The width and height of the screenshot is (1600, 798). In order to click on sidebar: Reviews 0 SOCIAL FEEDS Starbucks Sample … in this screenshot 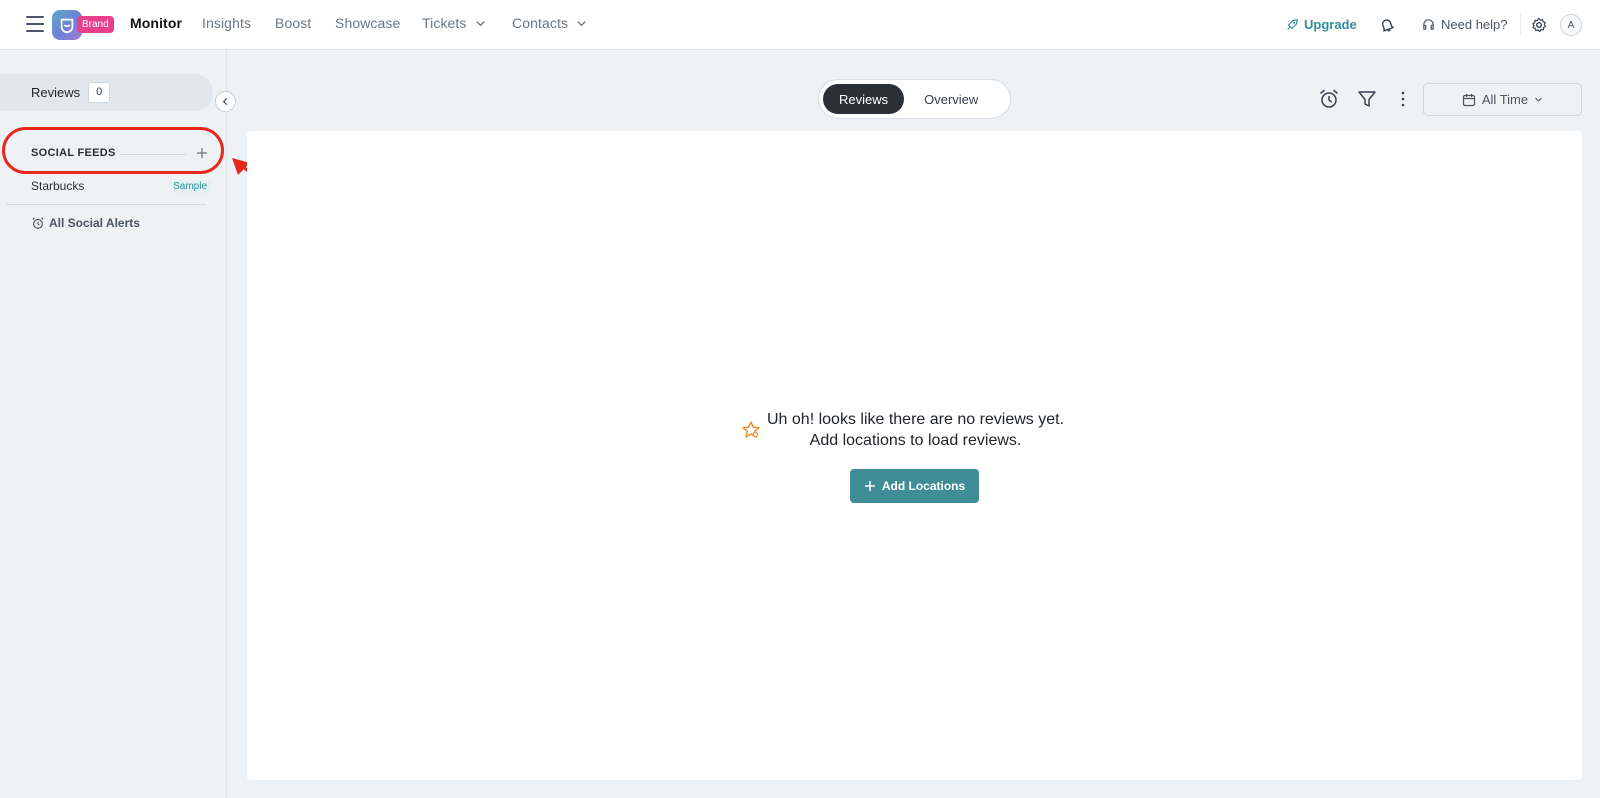, I will do `click(118, 424)`.